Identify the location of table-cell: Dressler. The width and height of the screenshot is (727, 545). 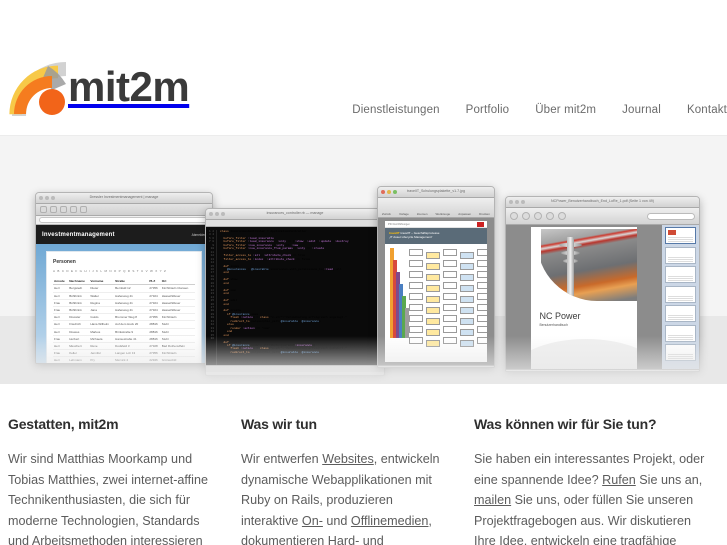
(79, 317).